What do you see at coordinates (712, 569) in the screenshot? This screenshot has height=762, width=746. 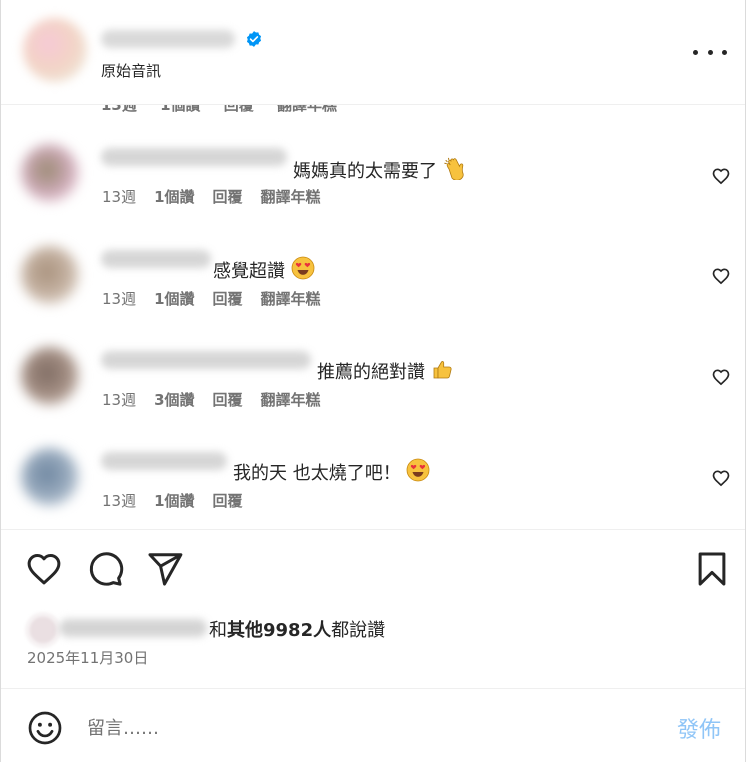 I see `bookmark-icon` at bounding box center [712, 569].